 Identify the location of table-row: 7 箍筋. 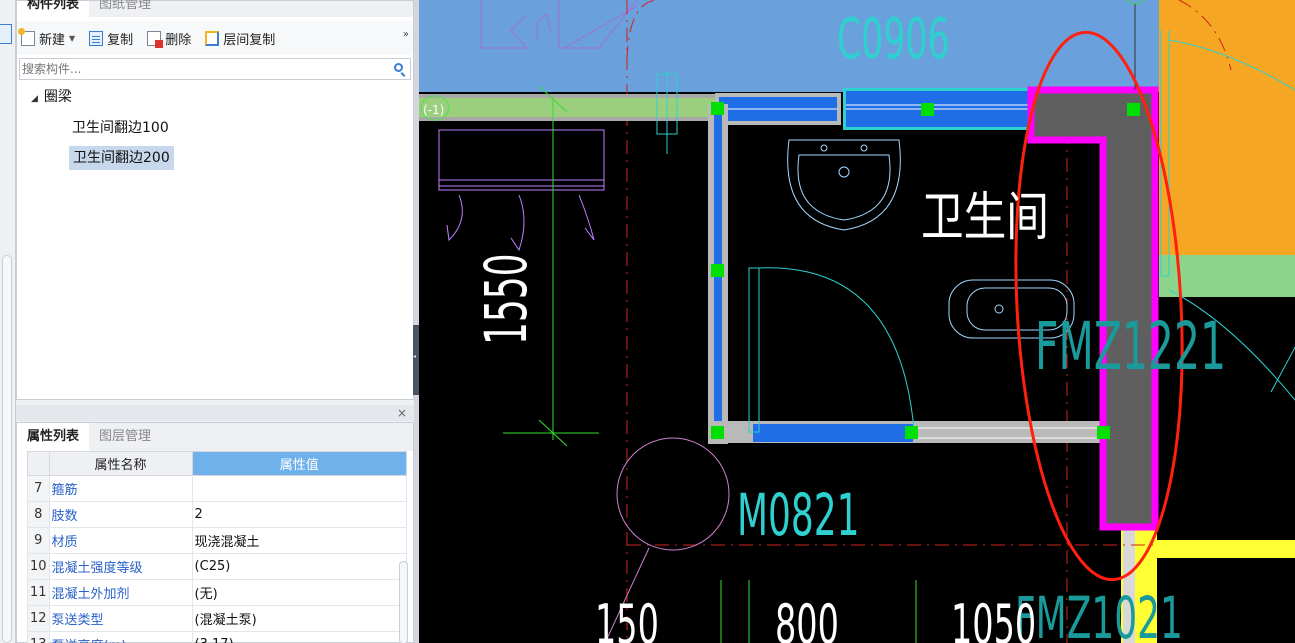
(217, 488).